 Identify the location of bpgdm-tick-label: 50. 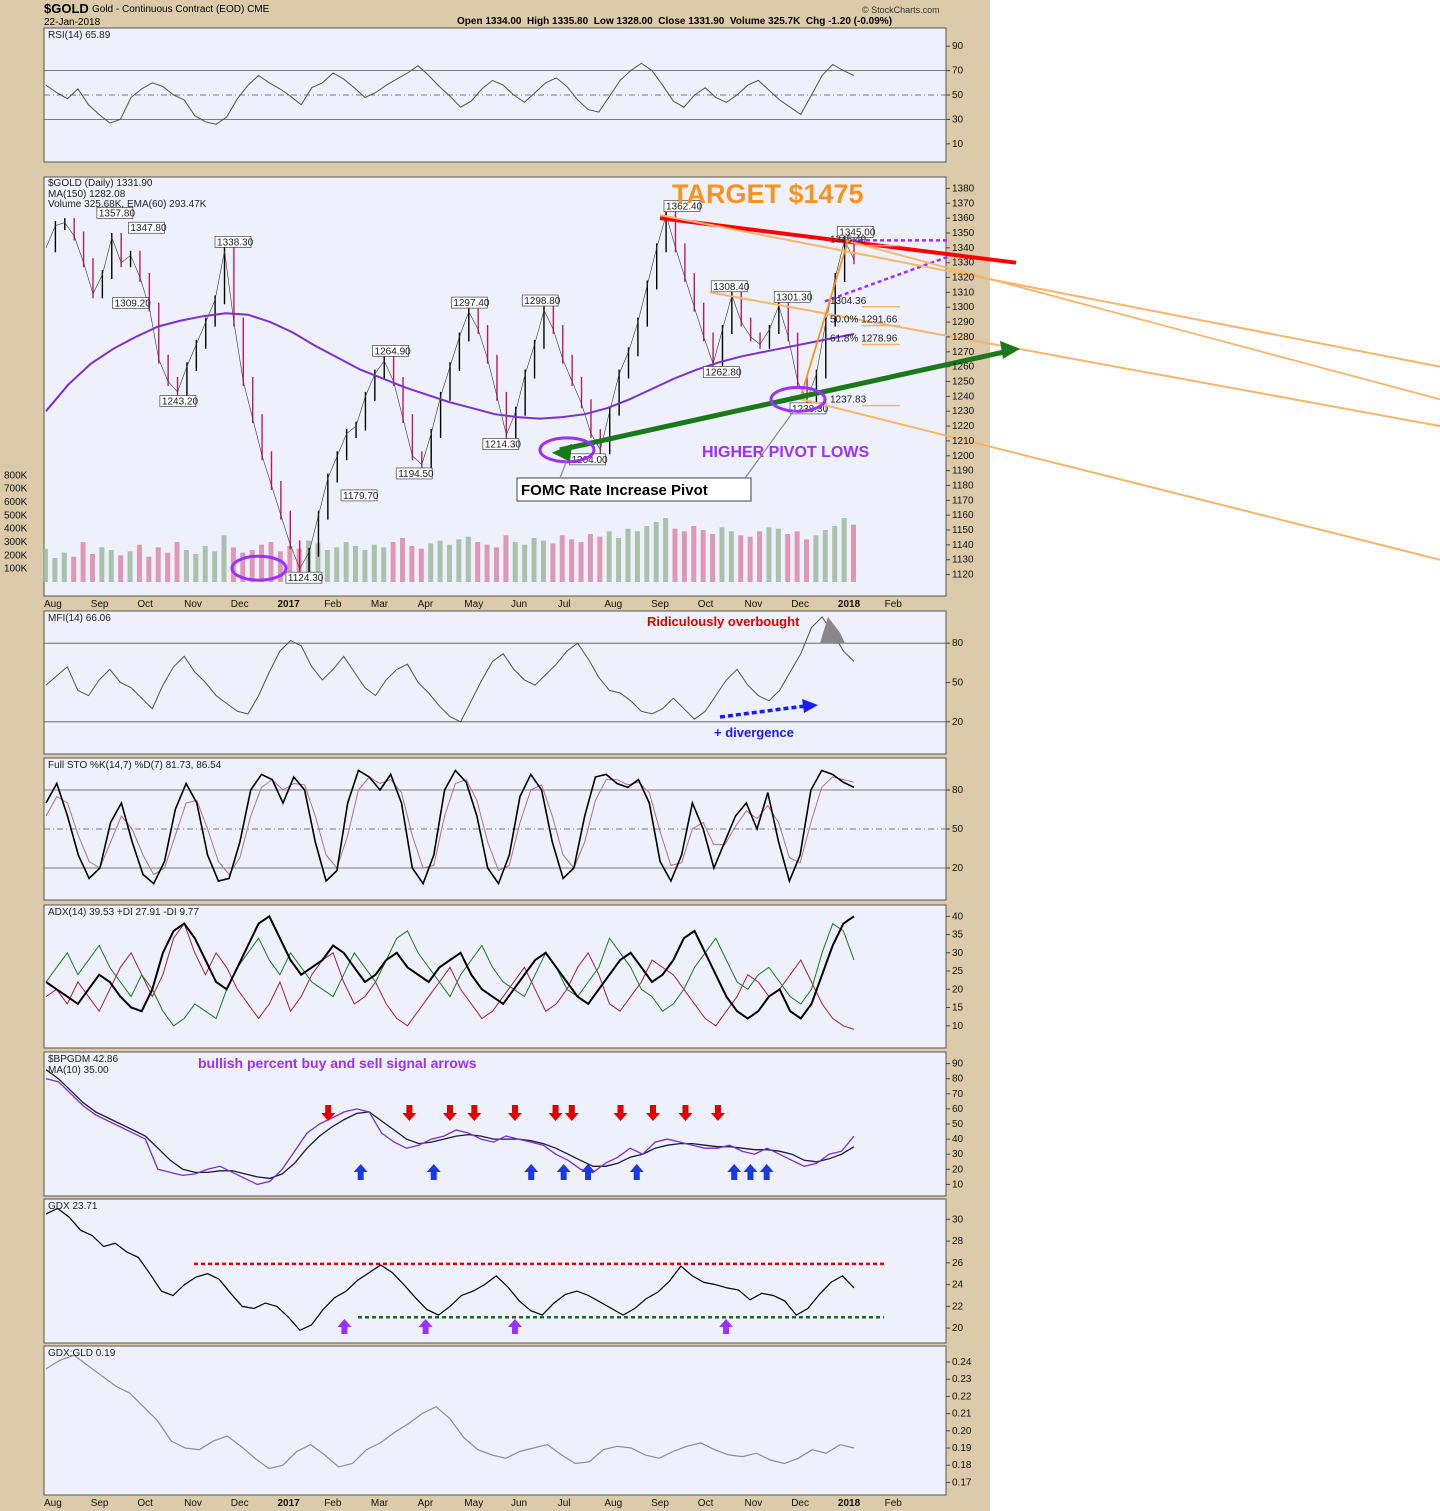
(958, 1124).